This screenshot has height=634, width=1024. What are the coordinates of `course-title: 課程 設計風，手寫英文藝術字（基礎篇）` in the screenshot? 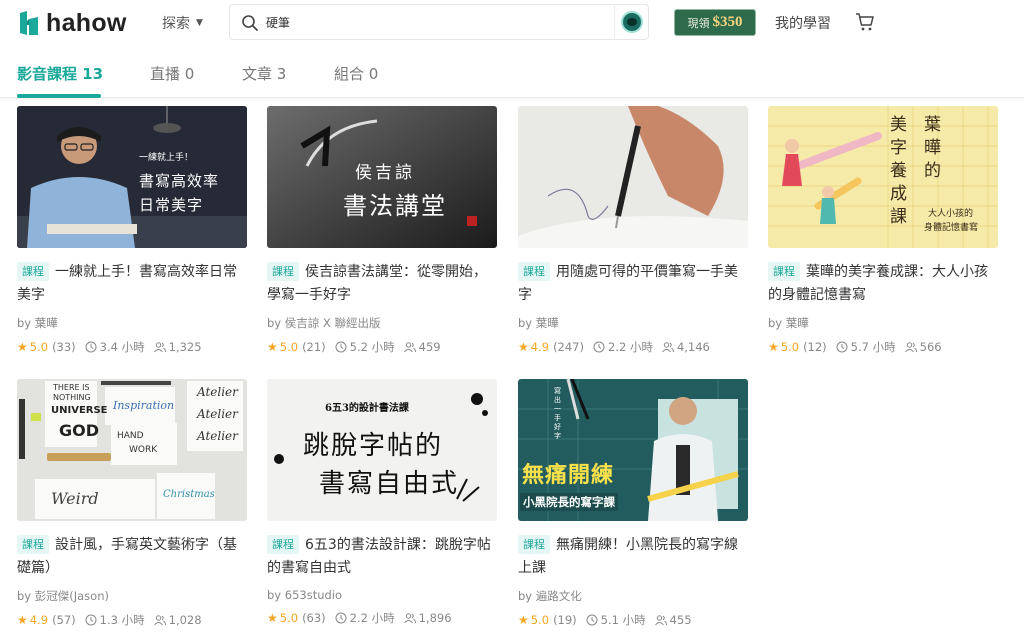 It's located at (132, 557).